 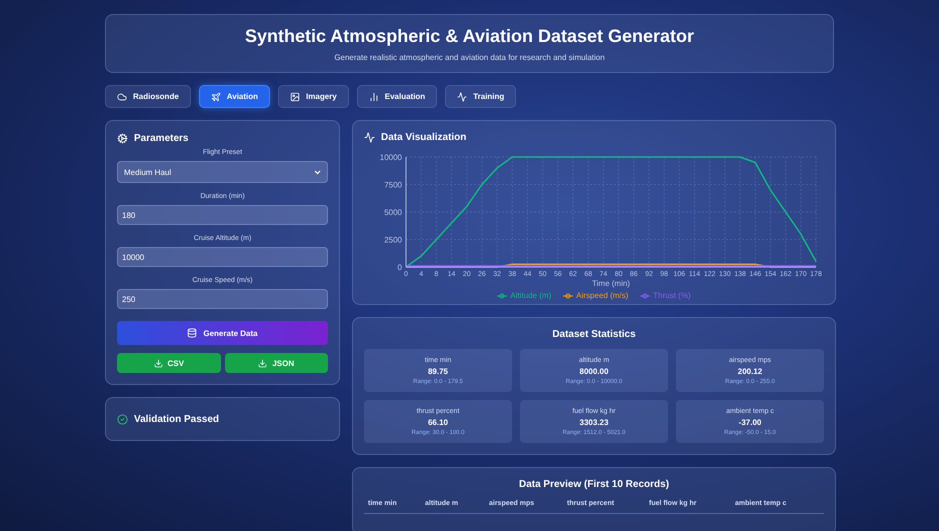 What do you see at coordinates (222, 299) in the screenshot?
I see `input-field: 250` at bounding box center [222, 299].